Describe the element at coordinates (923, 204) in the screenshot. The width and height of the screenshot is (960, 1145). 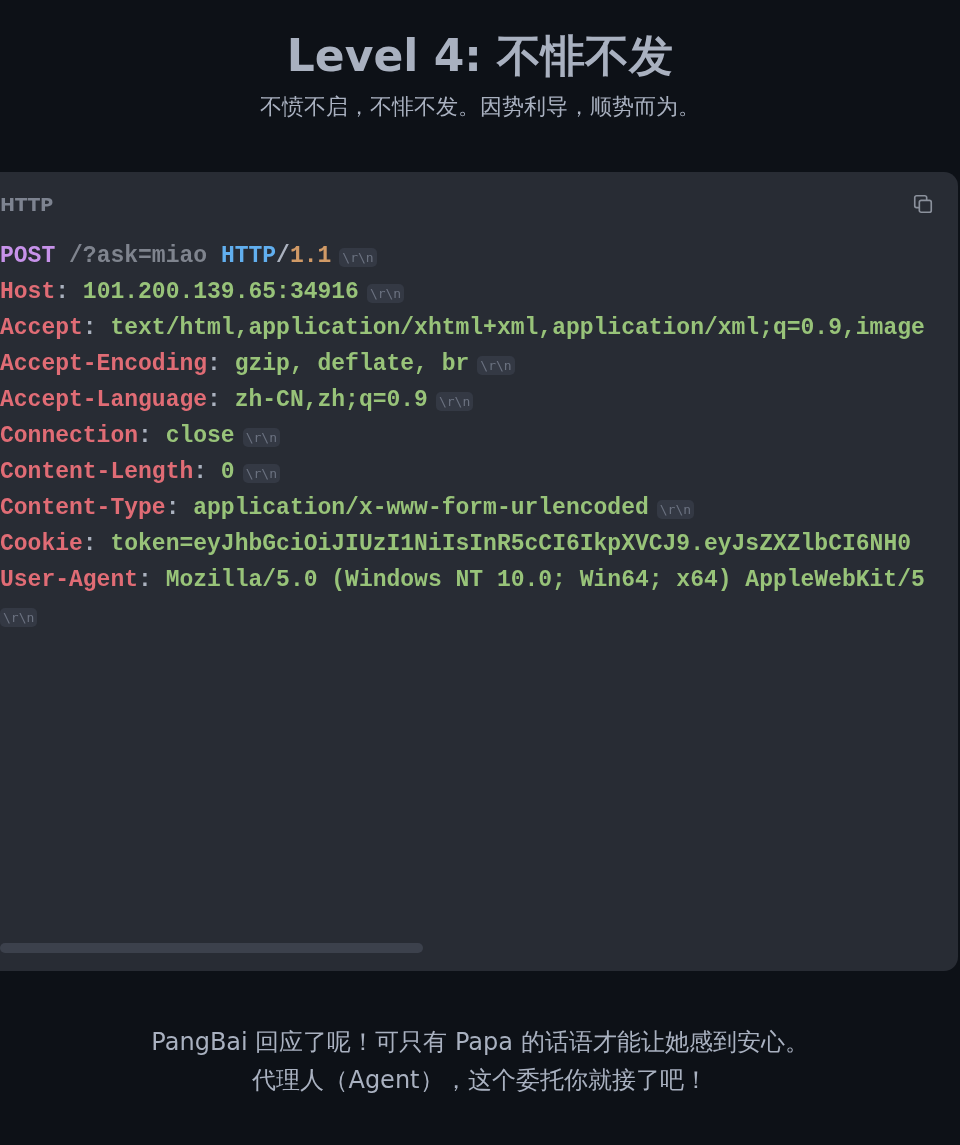
I see `copy-icon` at that location.